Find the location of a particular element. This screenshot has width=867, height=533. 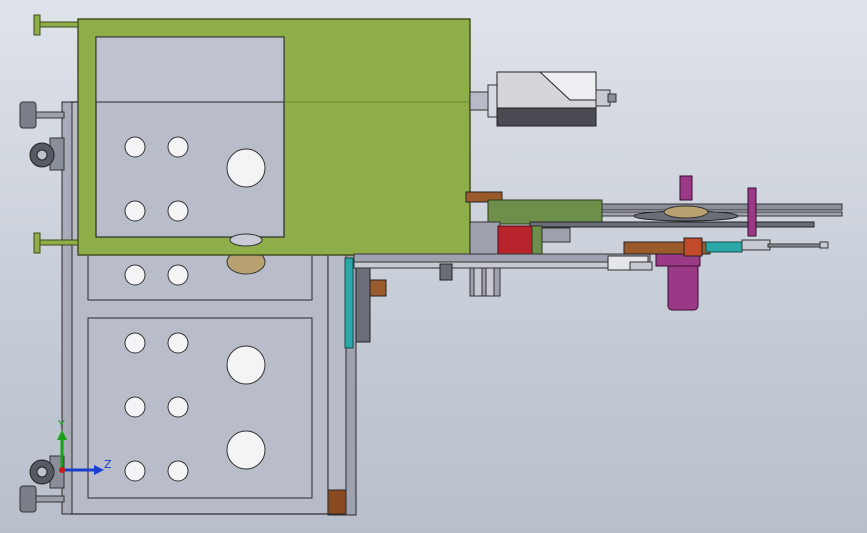

column-foot-block is located at coordinates (337, 502).